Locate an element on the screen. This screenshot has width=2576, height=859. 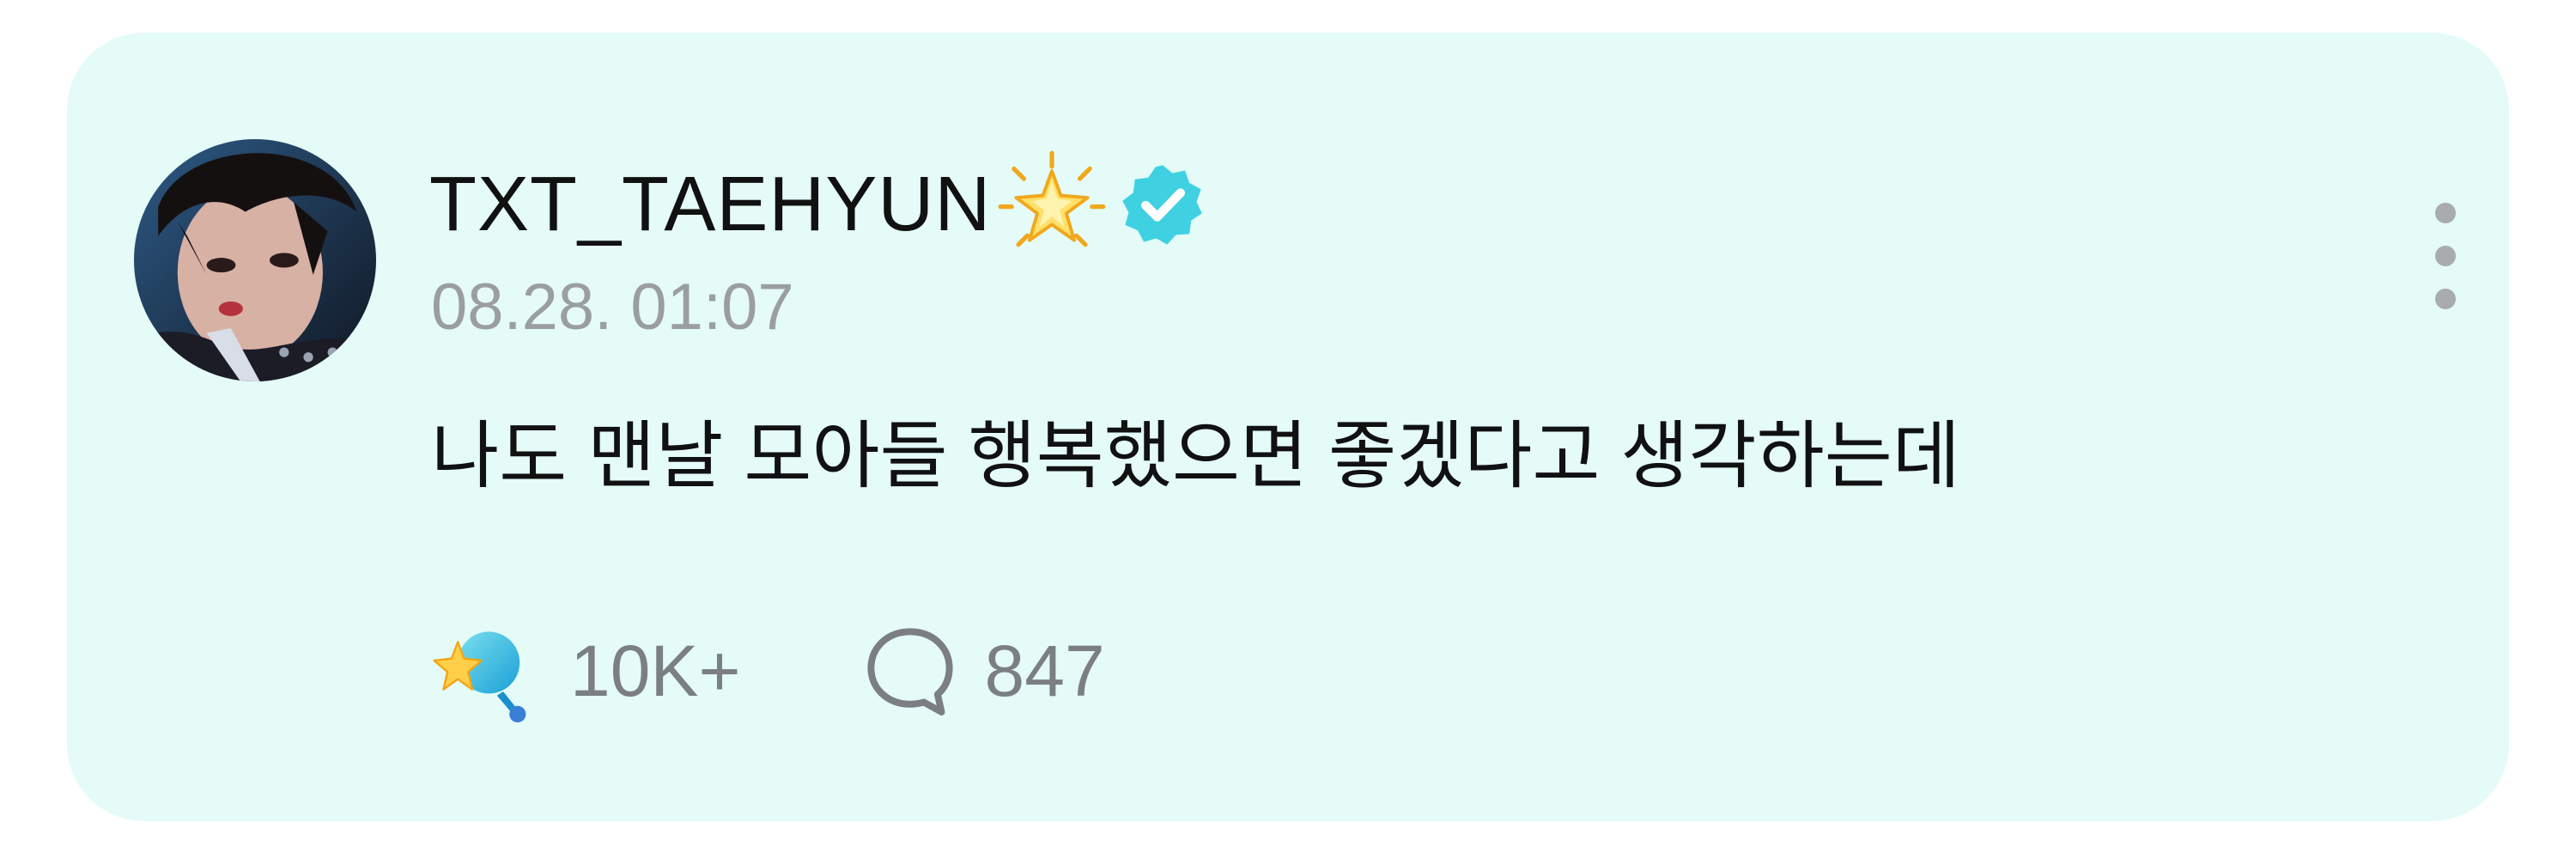
avatar is located at coordinates (255, 260).